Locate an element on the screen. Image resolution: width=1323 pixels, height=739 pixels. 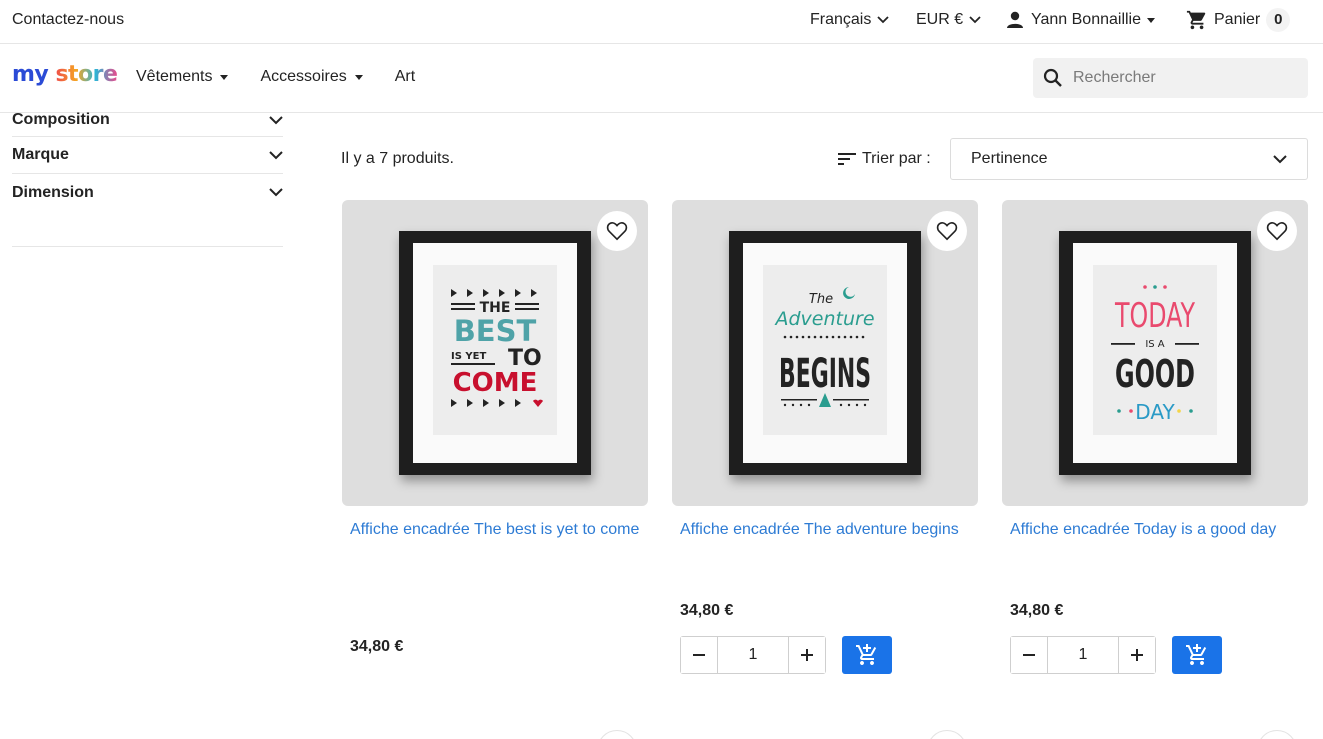
user-name: Yann Bonnaillie is located at coordinates (1086, 19).